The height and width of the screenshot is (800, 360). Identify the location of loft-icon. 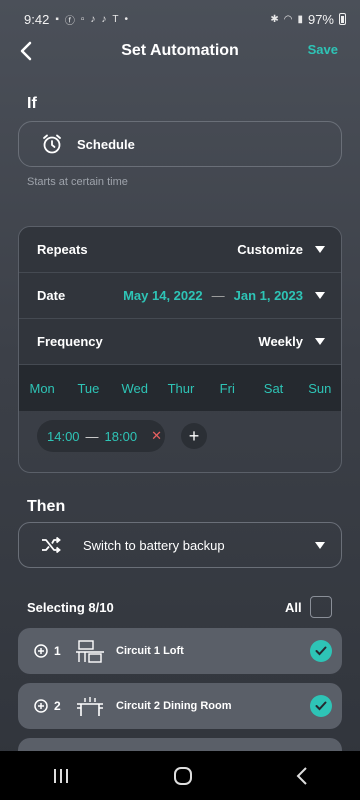
(90, 651).